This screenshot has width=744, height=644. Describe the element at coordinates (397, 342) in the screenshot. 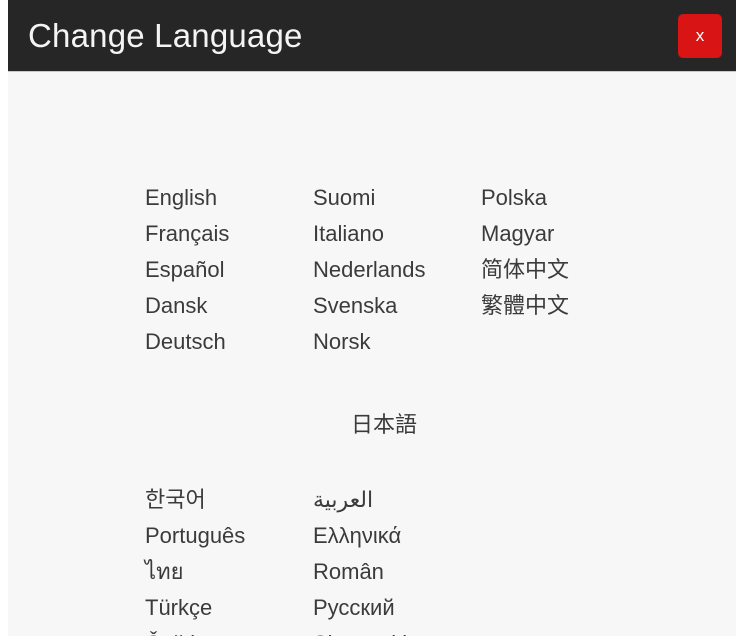

I see `language-option: Norsk` at that location.